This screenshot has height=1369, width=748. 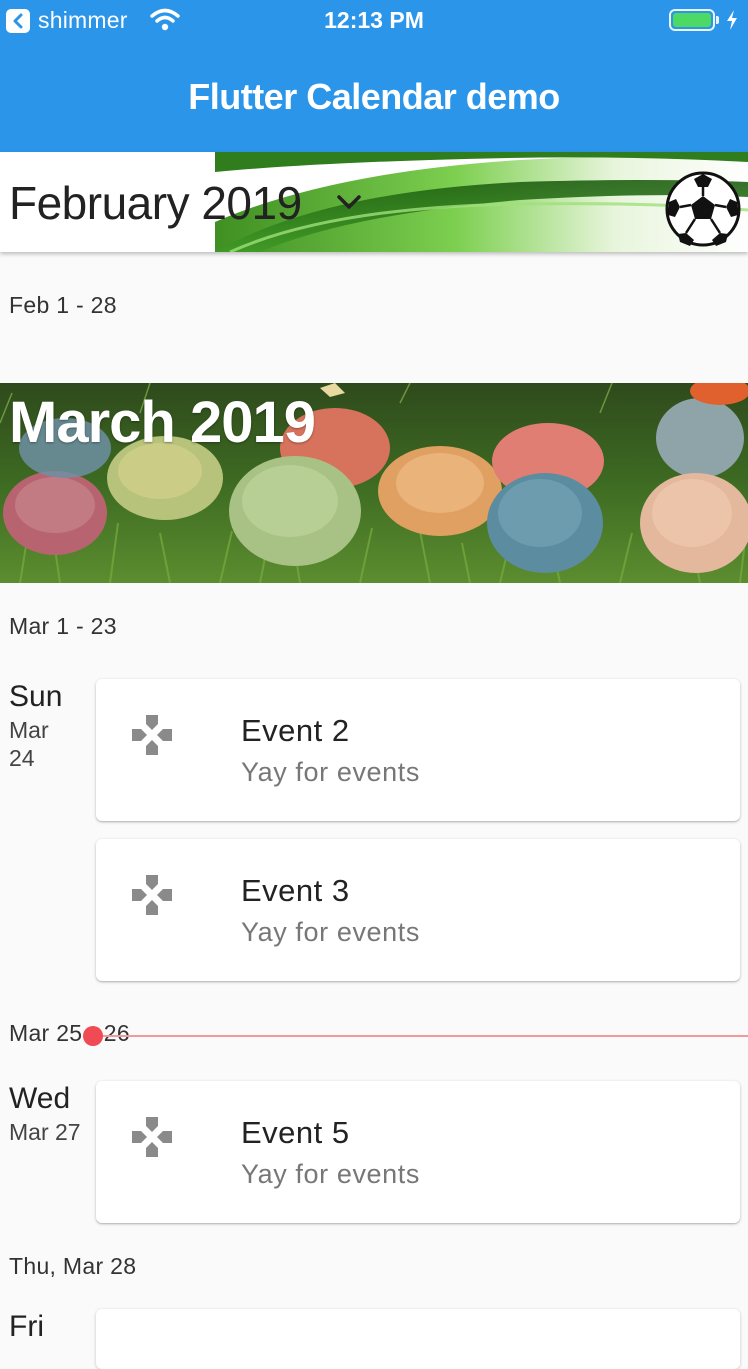 I want to click on range-label: Feb 1 - 28, so click(x=63, y=305).